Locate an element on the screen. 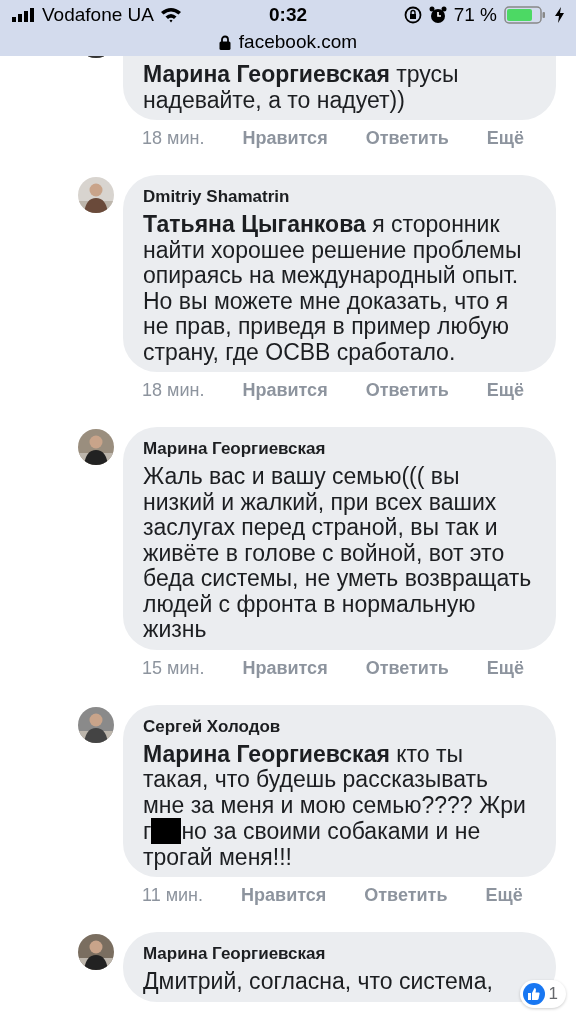 This screenshot has height=1024, width=576. comment-text: Марина Георгиевская кто ты такая, что будешь рассказывать мне за меня и мою семью???? Жри г но за своими собаками и не трогай меня!!! is located at coordinates (335, 805).